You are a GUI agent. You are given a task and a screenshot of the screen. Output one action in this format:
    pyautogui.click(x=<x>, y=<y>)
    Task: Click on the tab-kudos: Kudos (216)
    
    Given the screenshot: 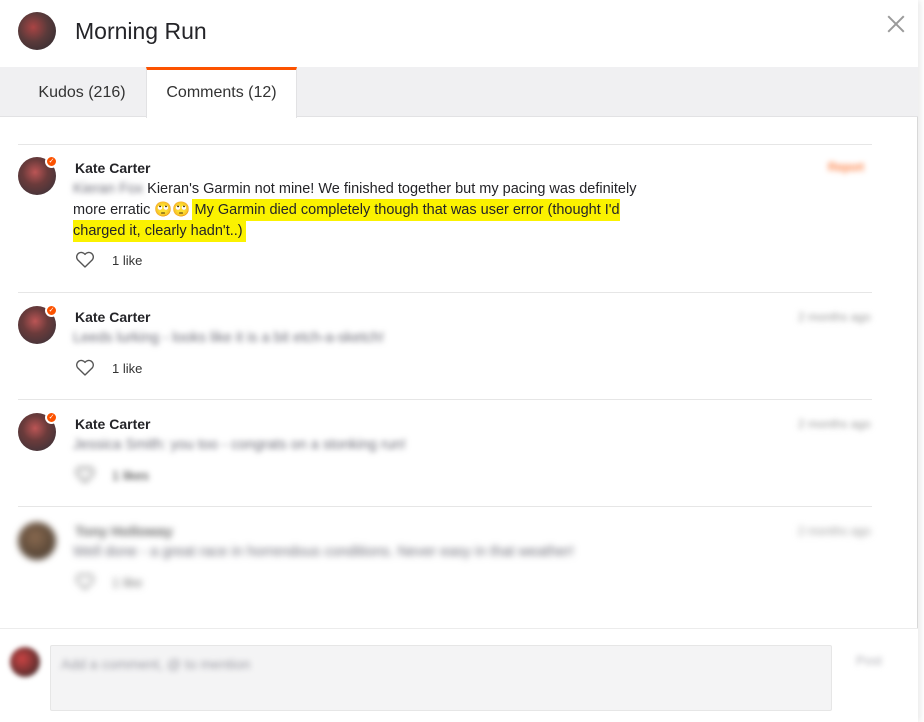 What is the action you would take?
    pyautogui.click(x=82, y=92)
    